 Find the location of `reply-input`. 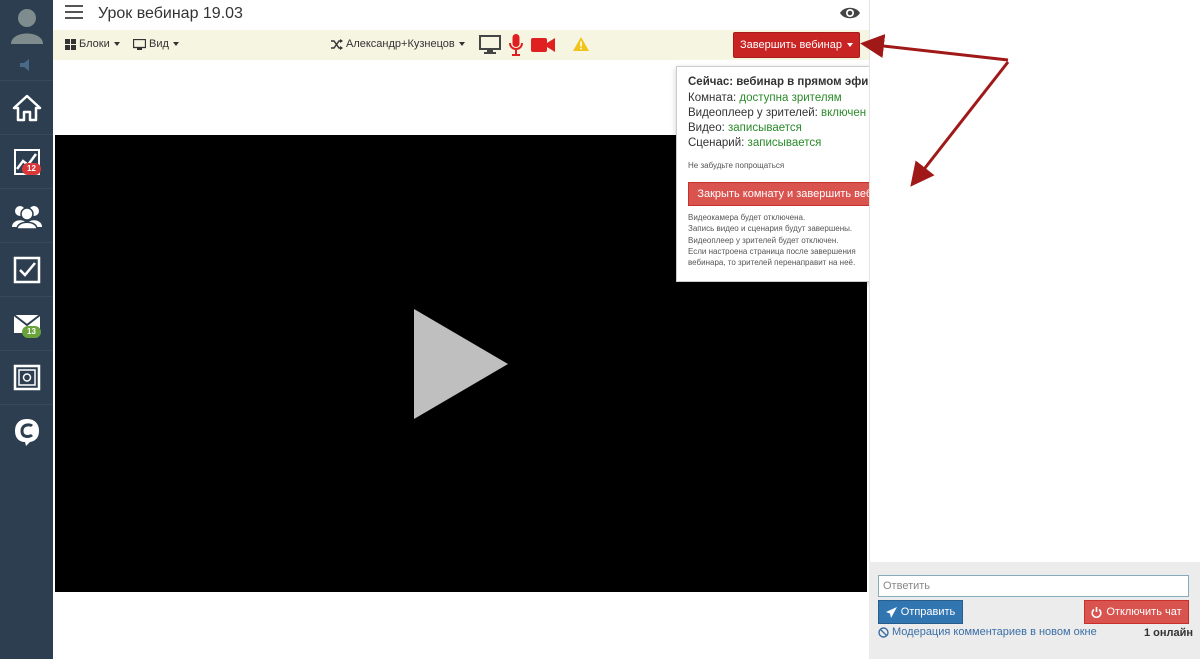

reply-input is located at coordinates (1033, 586).